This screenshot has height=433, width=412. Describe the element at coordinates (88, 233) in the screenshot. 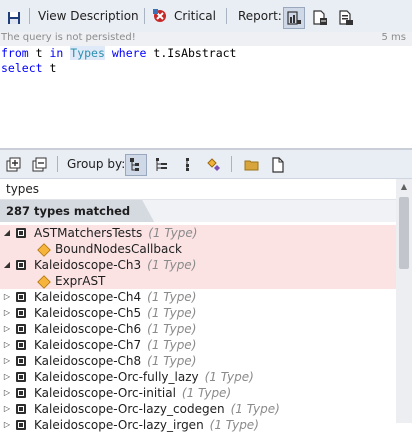

I see `row-name: ASTMatchersTests` at that location.